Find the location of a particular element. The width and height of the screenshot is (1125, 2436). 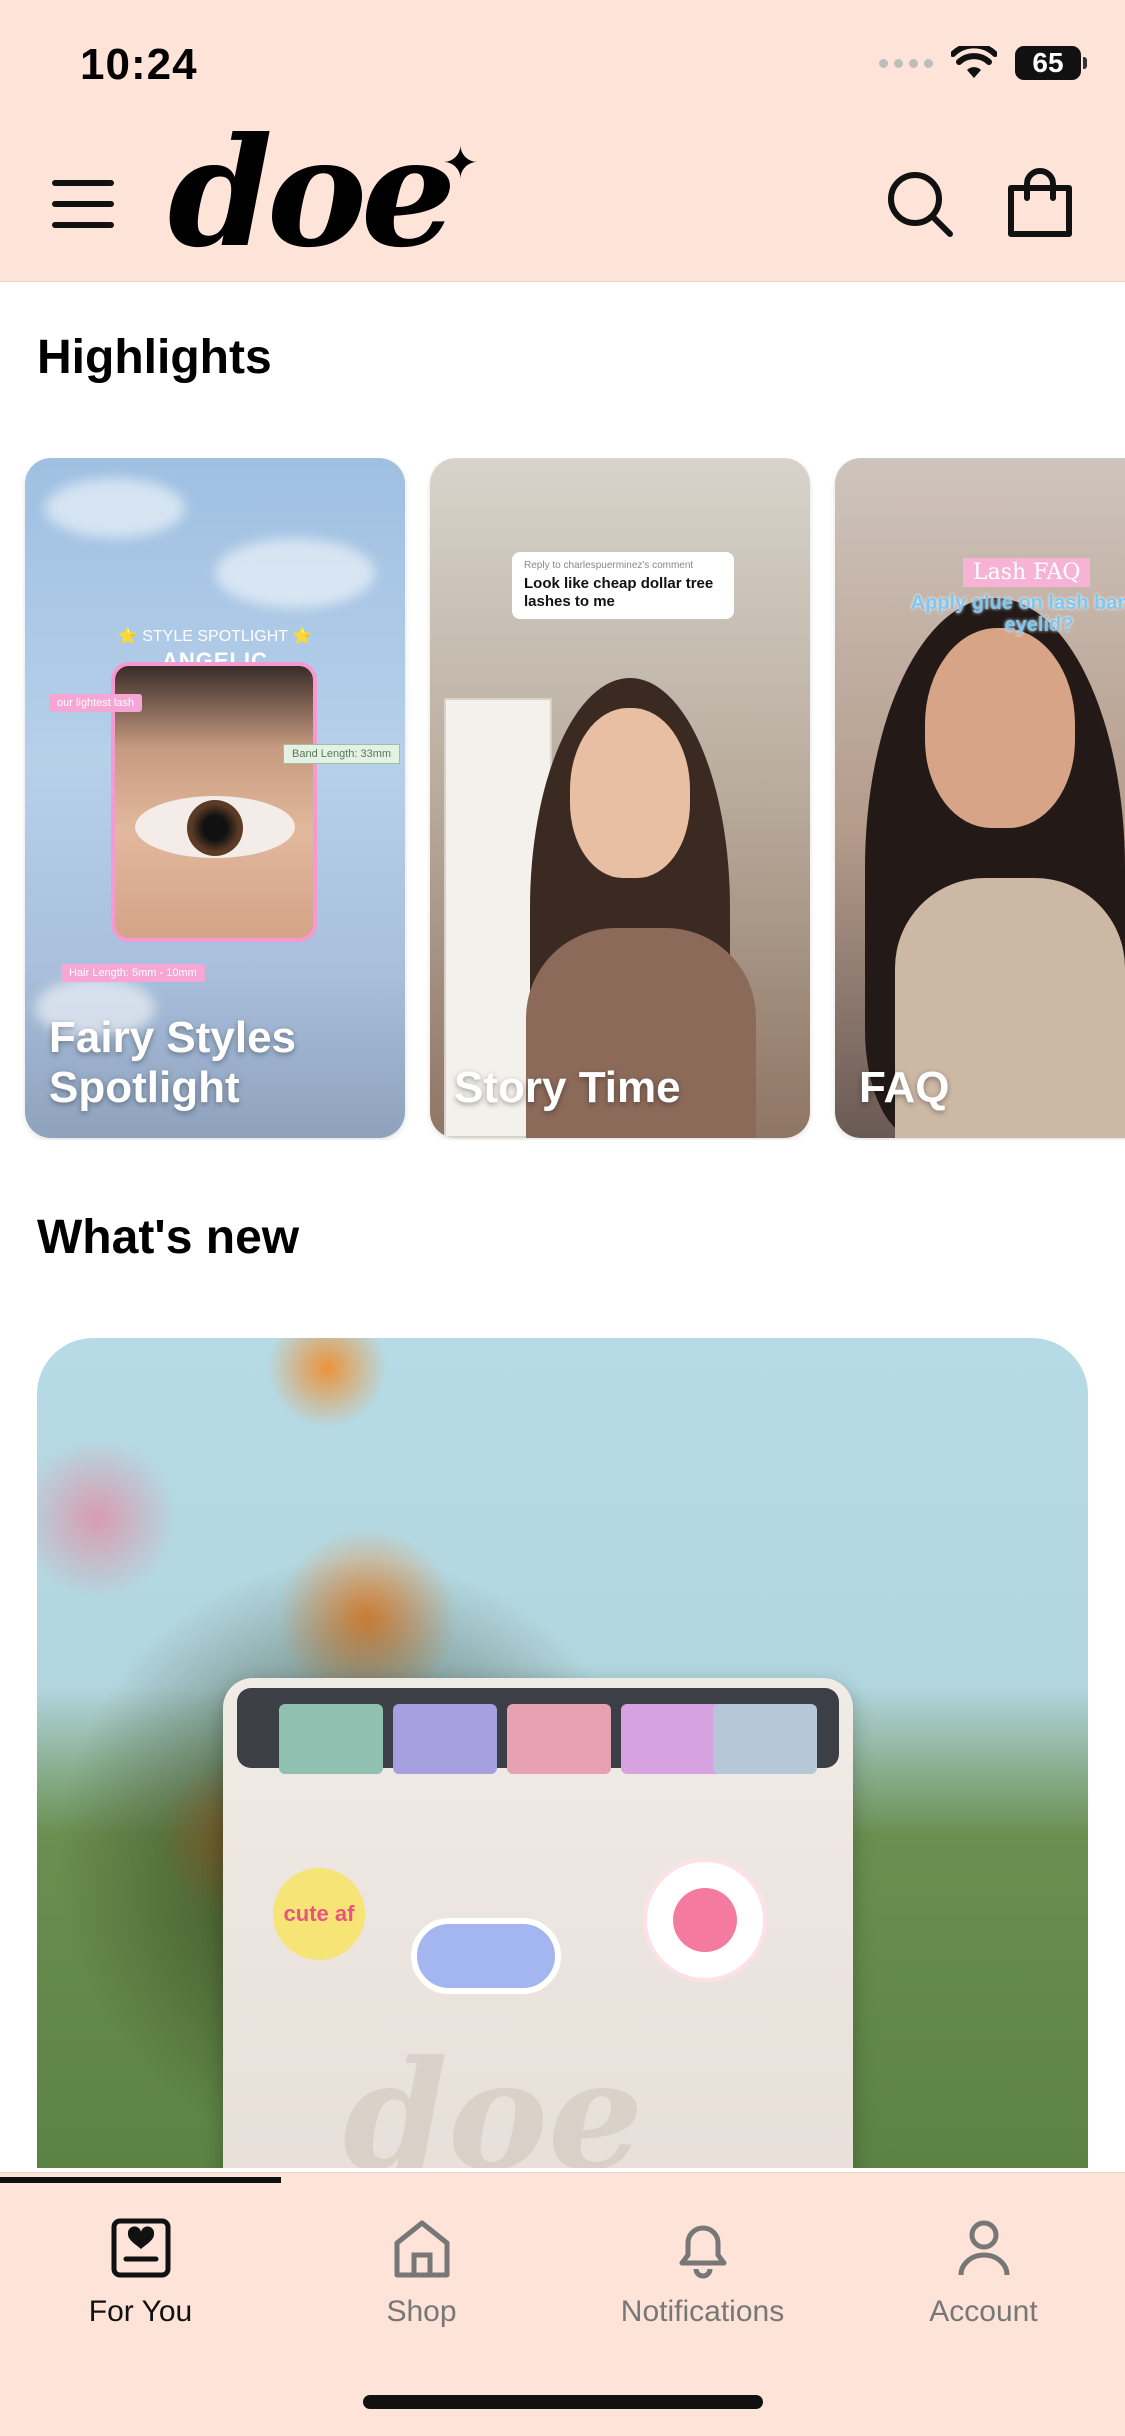

active-tab-indicator is located at coordinates (140, 2180).